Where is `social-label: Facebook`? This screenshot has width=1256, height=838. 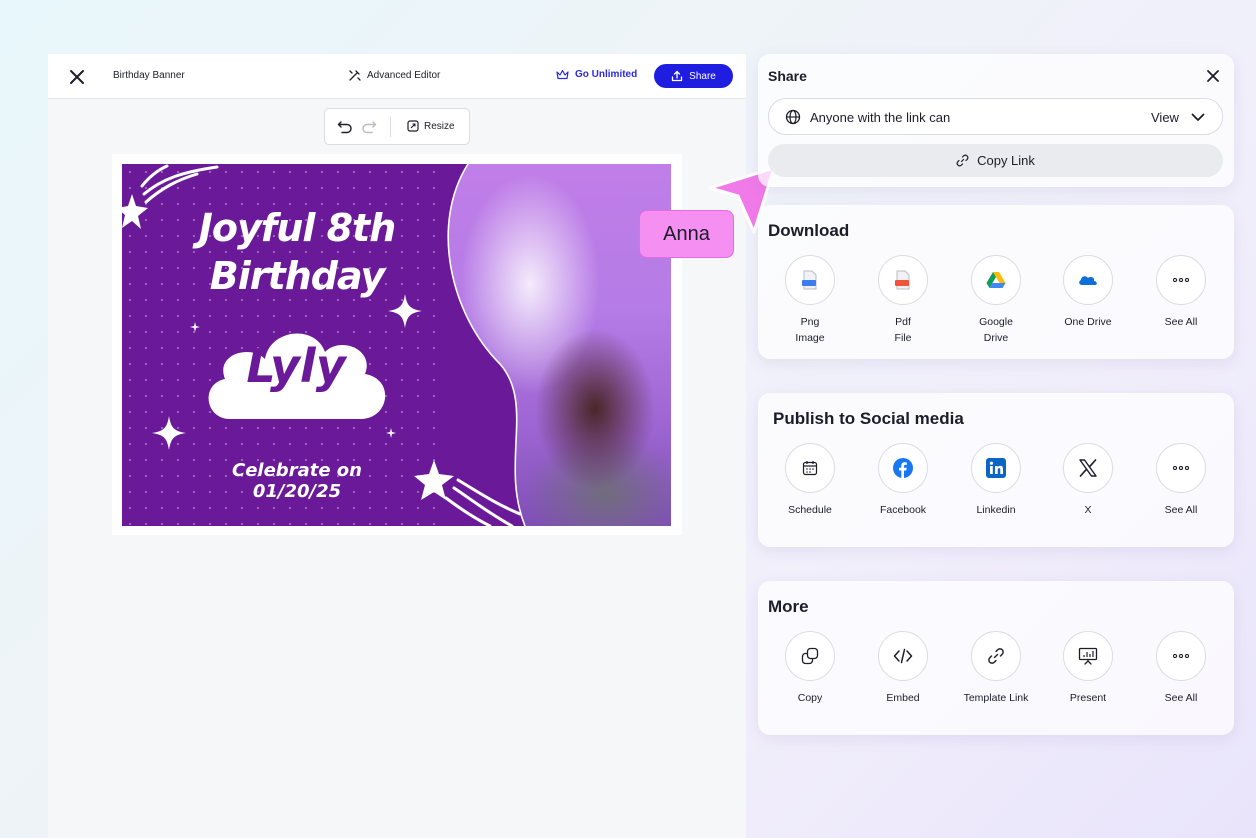 social-label: Facebook is located at coordinates (903, 510).